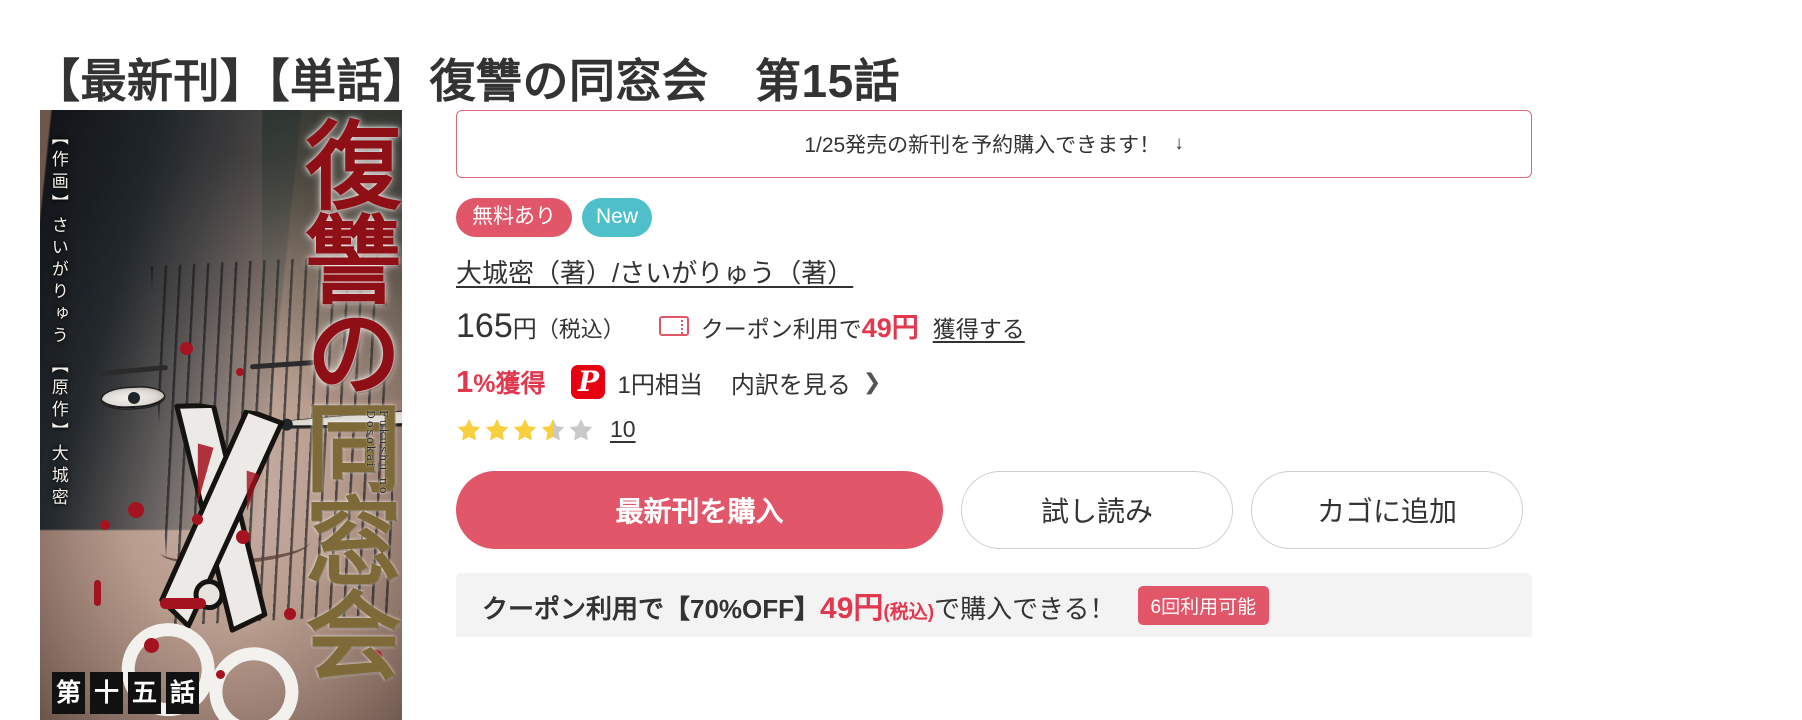 Image resolution: width=1802 pixels, height=720 pixels. Describe the element at coordinates (97, 593) in the screenshot. I see `cover-blood-drip` at that location.